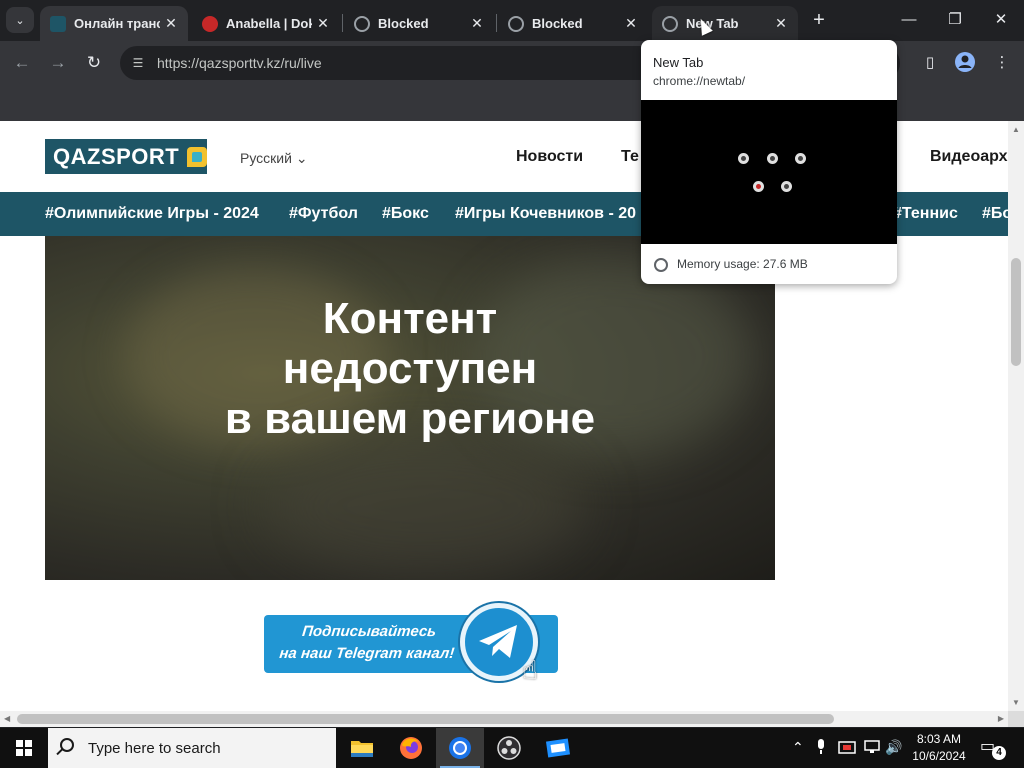  What do you see at coordinates (410, 318) in the screenshot?
I see `geo-block-line: Контент` at bounding box center [410, 318].